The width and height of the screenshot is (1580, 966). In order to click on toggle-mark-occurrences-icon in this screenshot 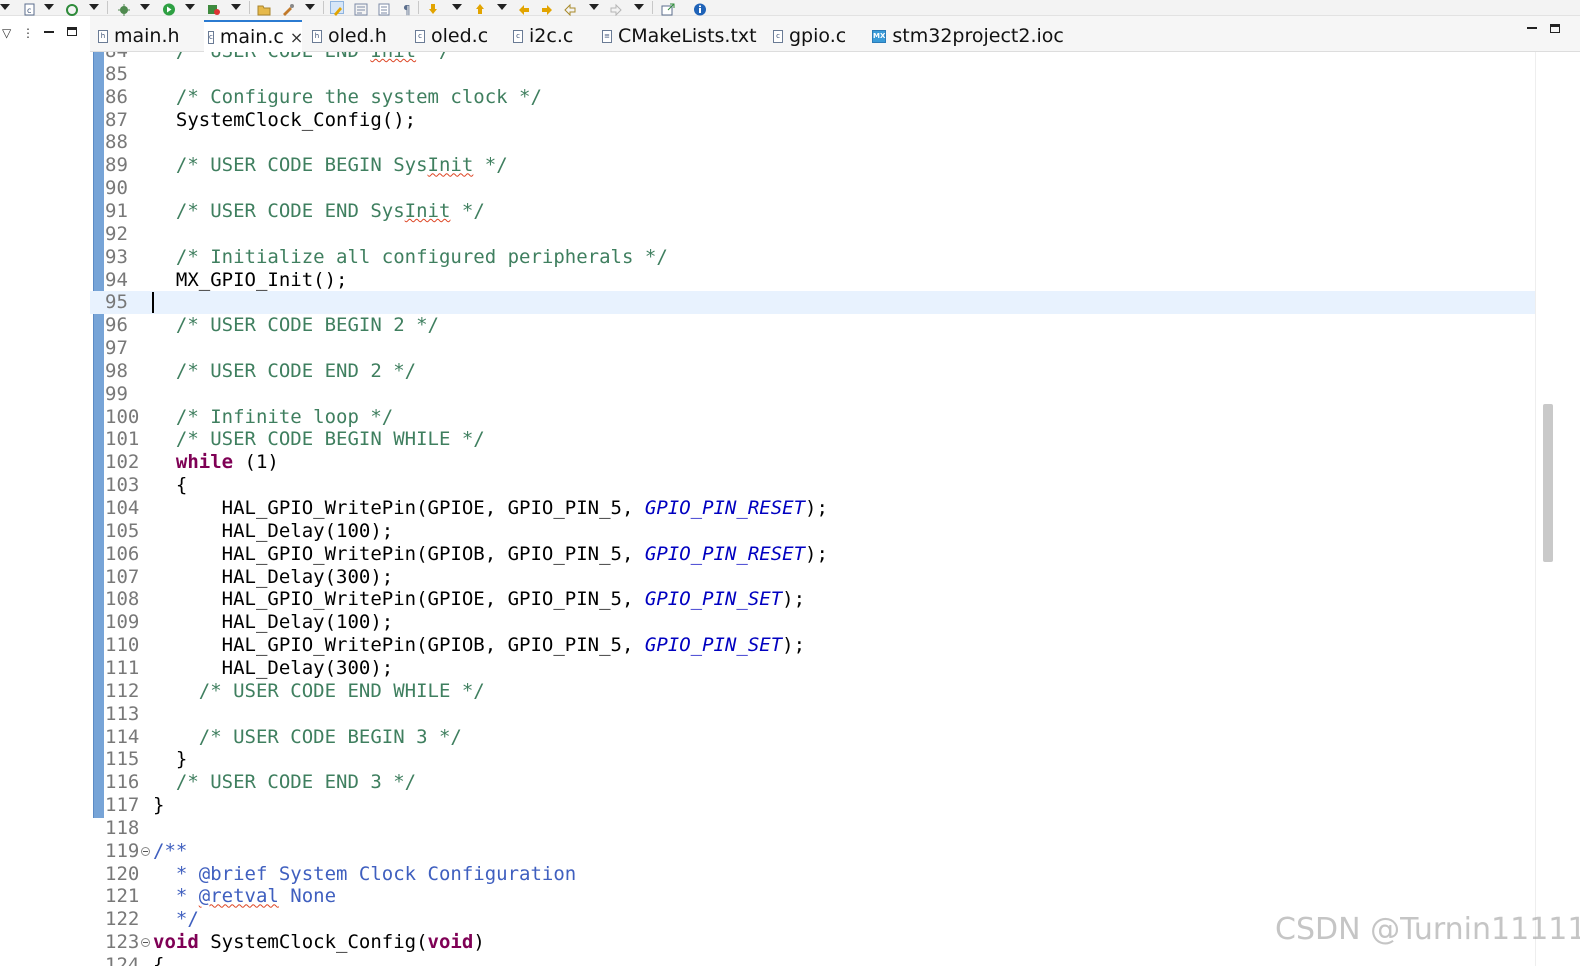, I will do `click(337, 8)`.